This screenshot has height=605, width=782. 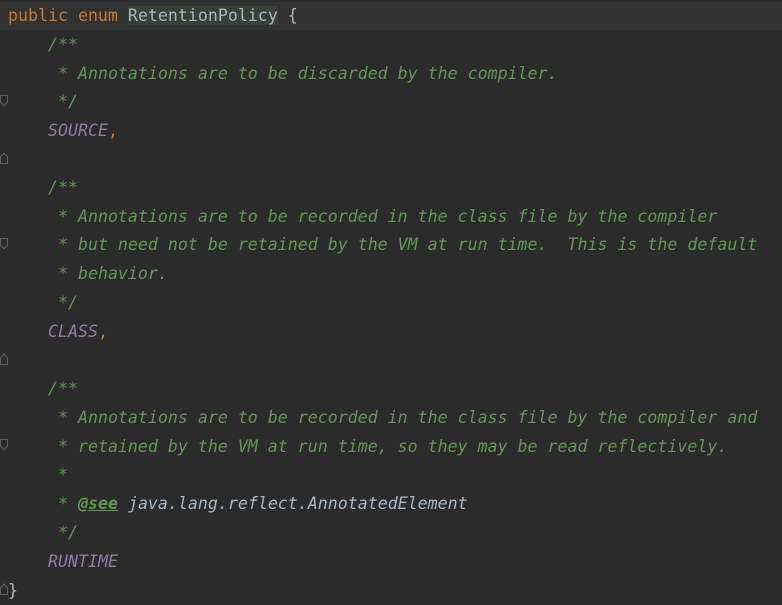 What do you see at coordinates (38, 15) in the screenshot?
I see `keyword-public: public` at bounding box center [38, 15].